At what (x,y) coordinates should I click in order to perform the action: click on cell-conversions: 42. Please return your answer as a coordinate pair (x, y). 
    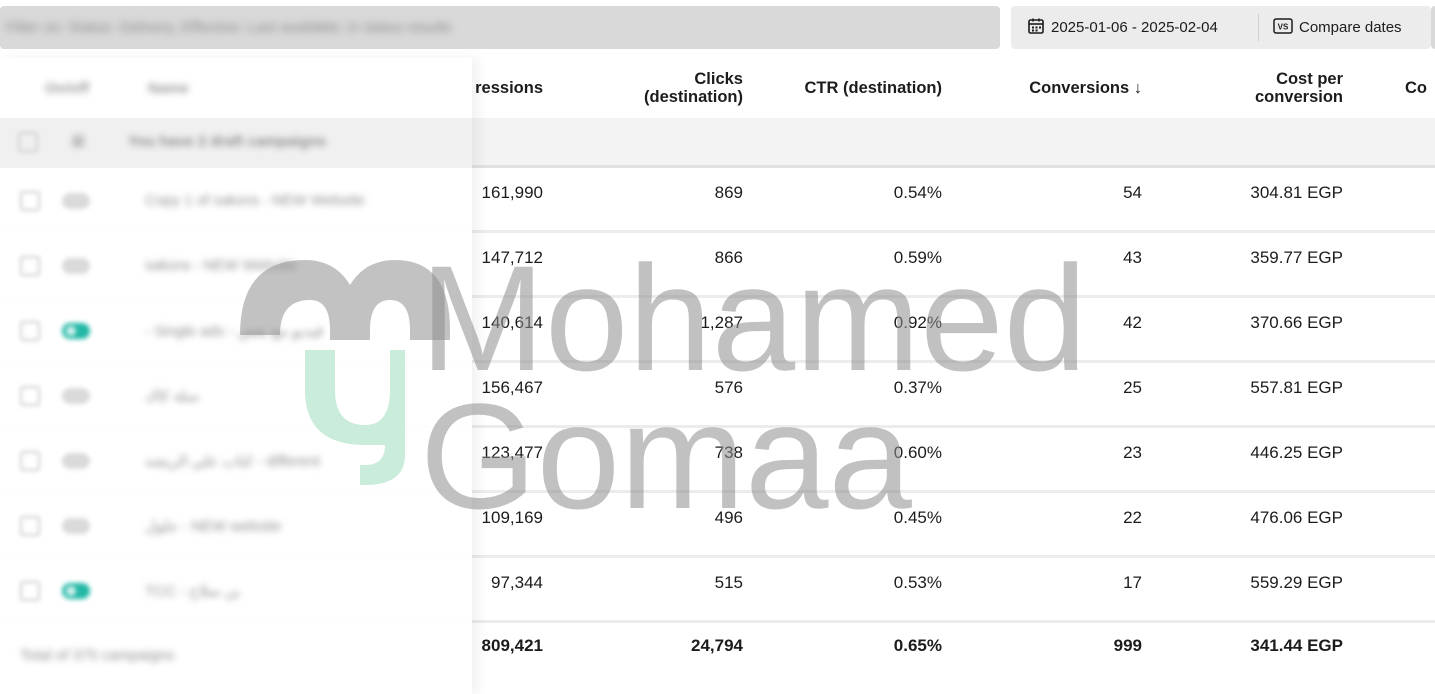
    Looking at the image, I should click on (1132, 322).